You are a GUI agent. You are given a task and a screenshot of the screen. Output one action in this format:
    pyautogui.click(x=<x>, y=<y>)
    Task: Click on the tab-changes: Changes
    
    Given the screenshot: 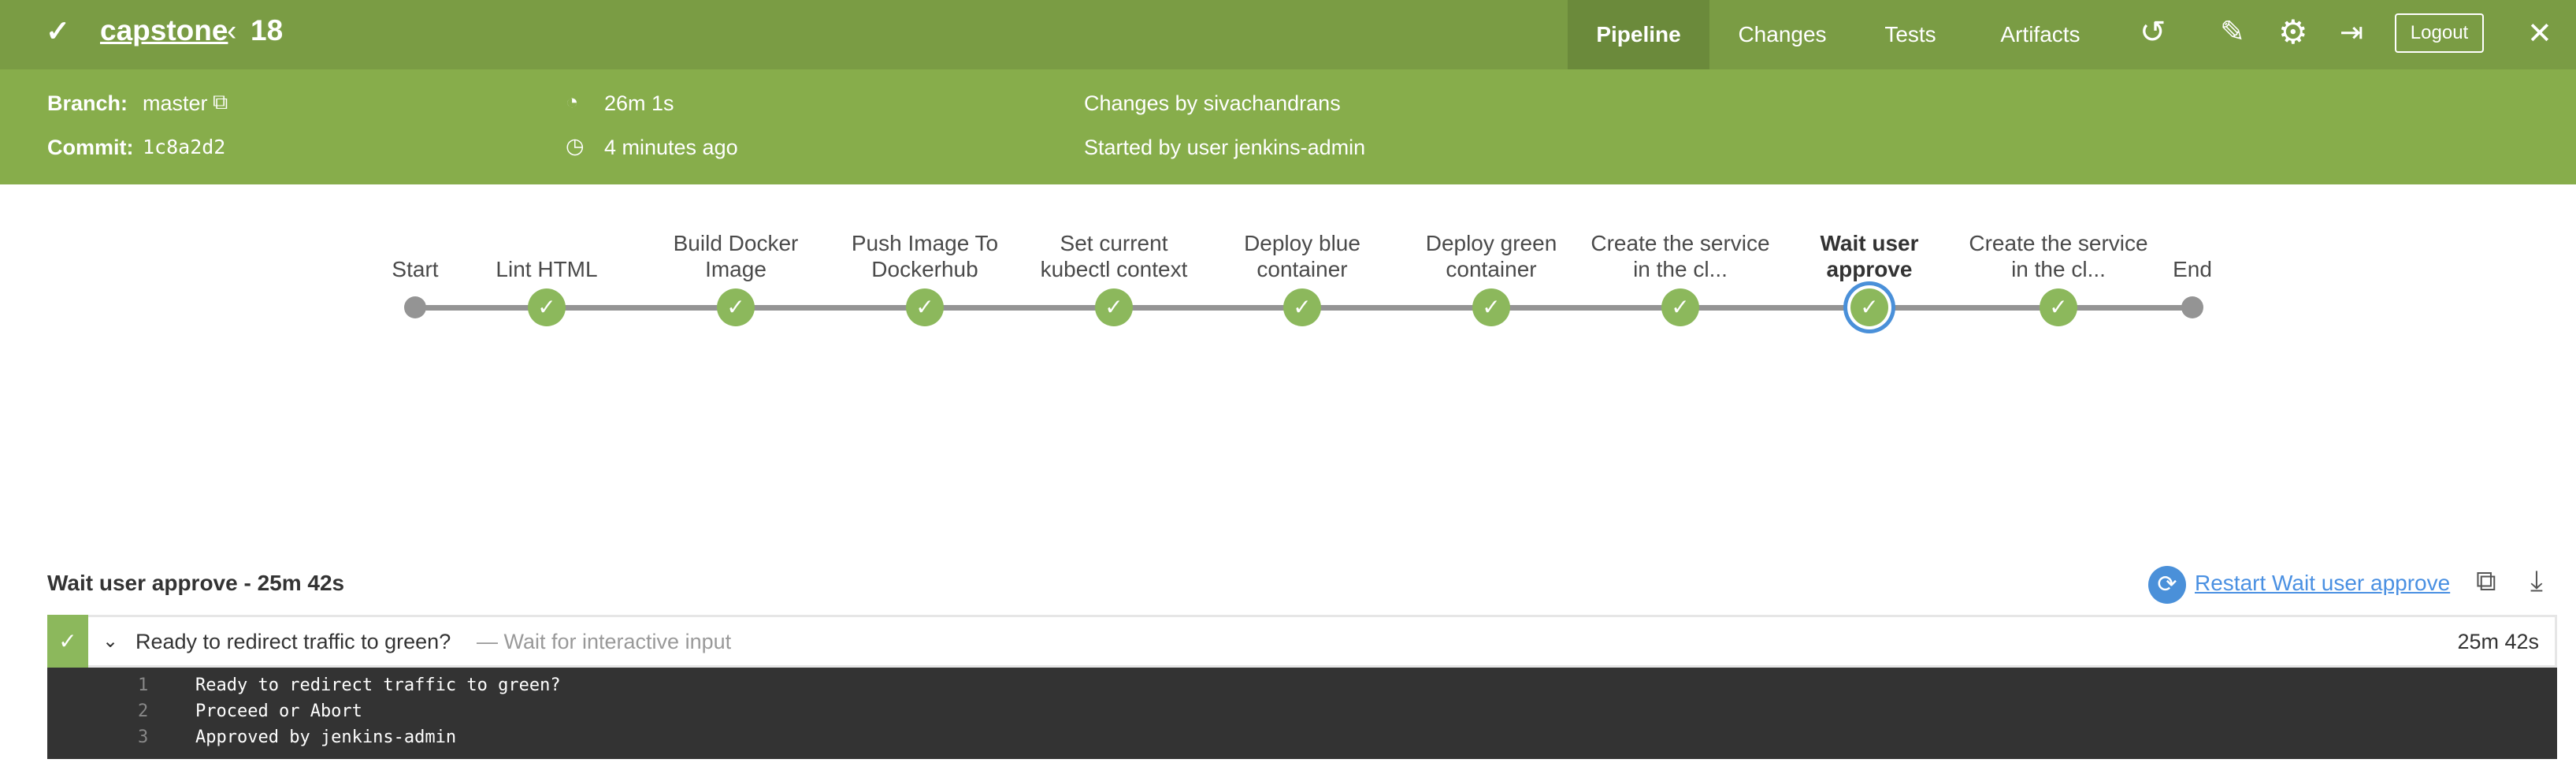 What is the action you would take?
    pyautogui.click(x=1782, y=34)
    